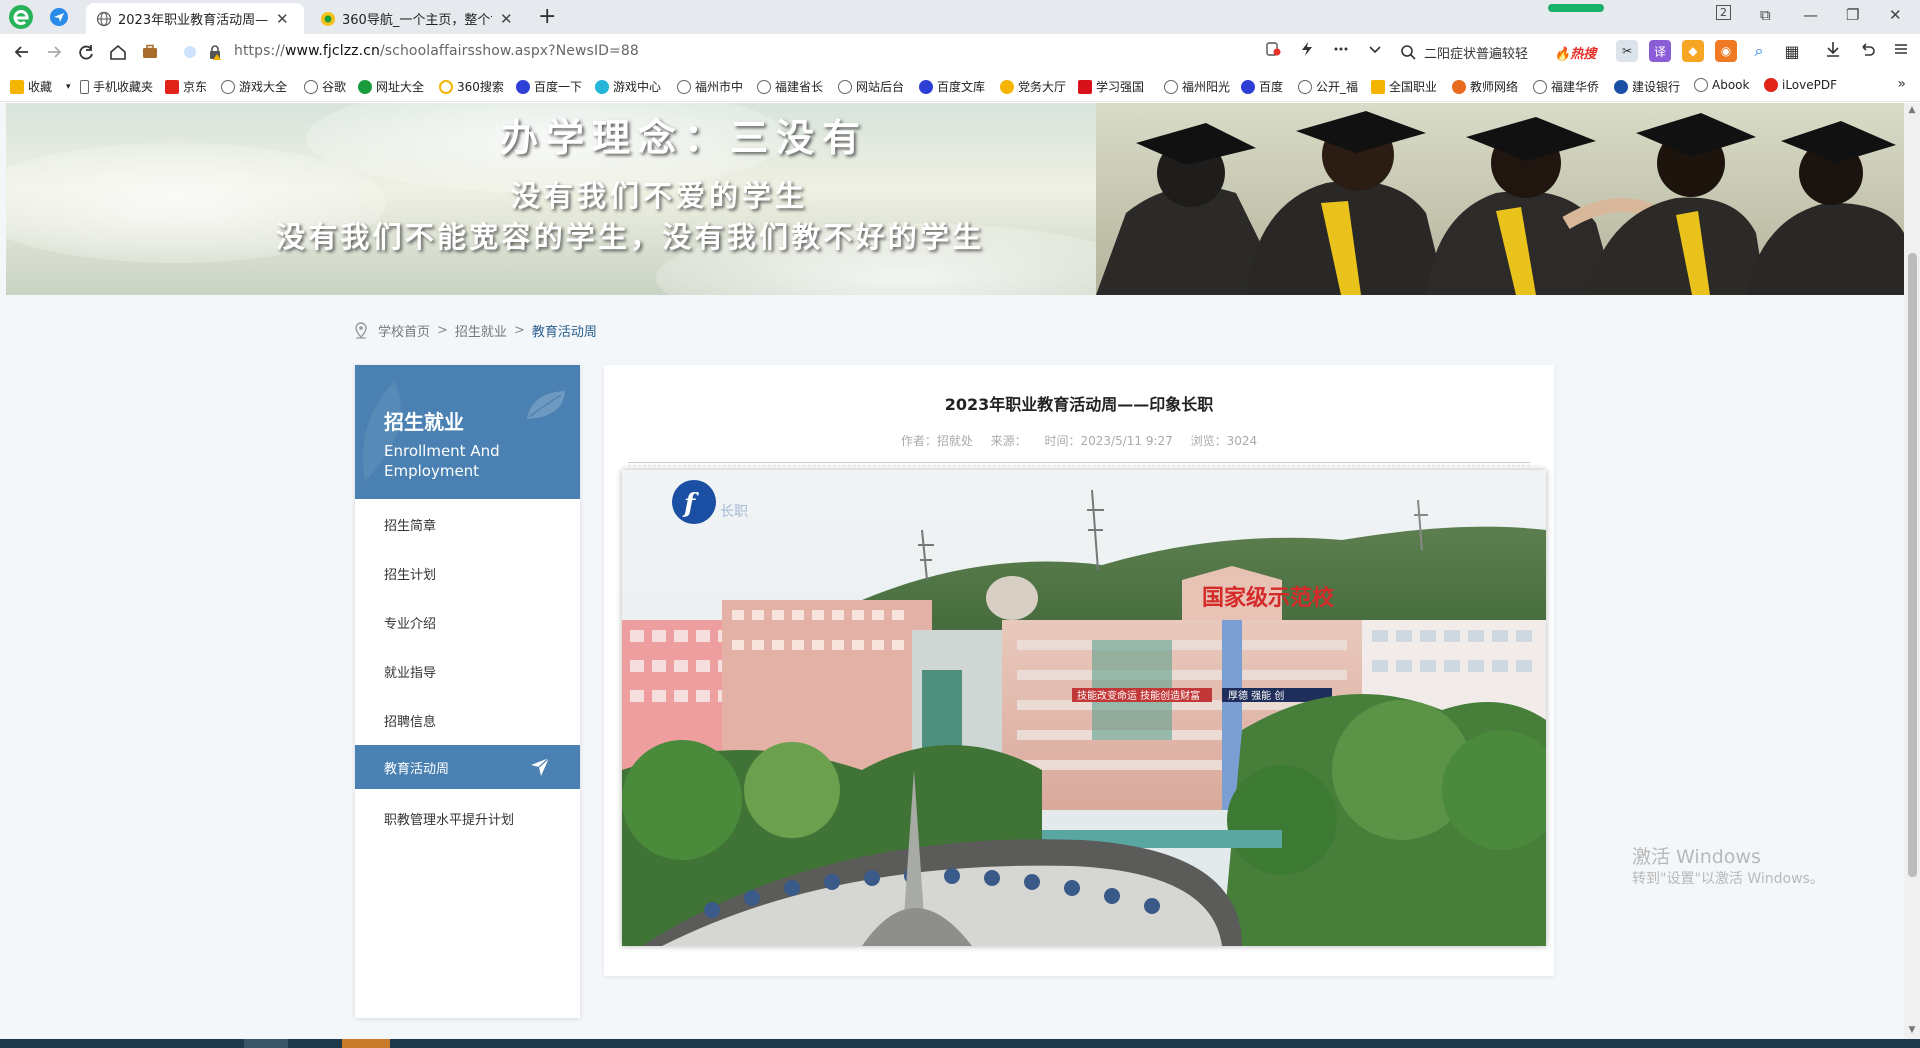  What do you see at coordinates (1895, 15) in the screenshot?
I see `close-window-button: ✕` at bounding box center [1895, 15].